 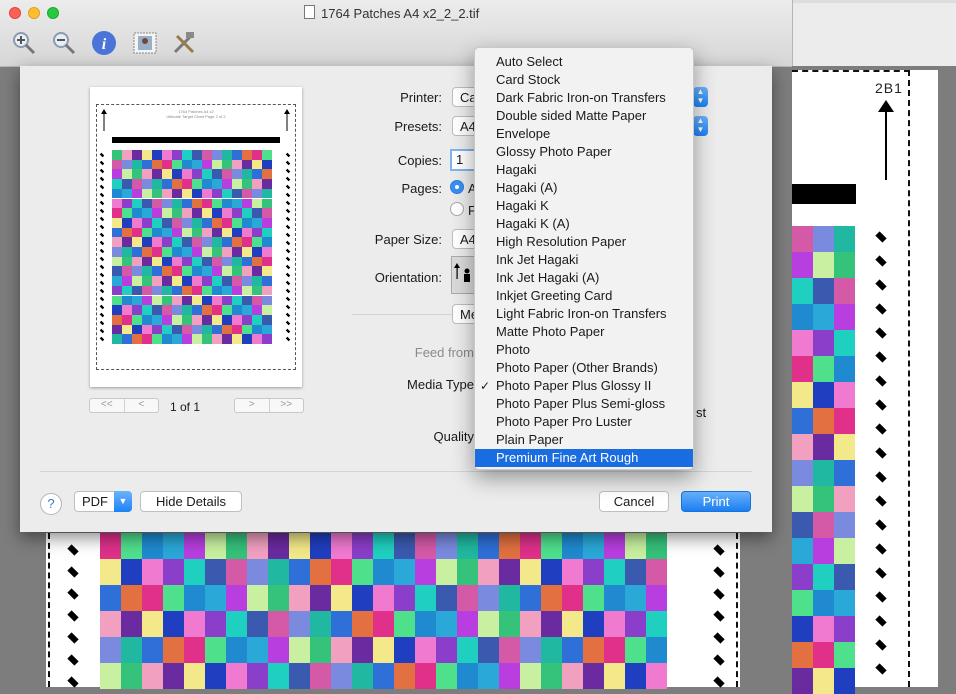 I want to click on pages-all-radio, so click(x=457, y=187).